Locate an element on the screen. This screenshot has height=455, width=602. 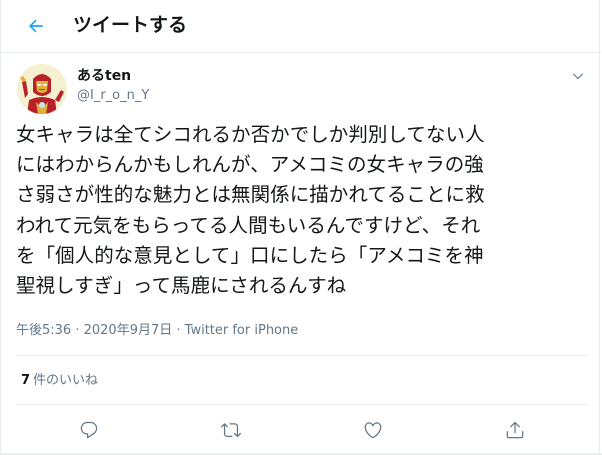
likes-count: 7 is located at coordinates (26, 380).